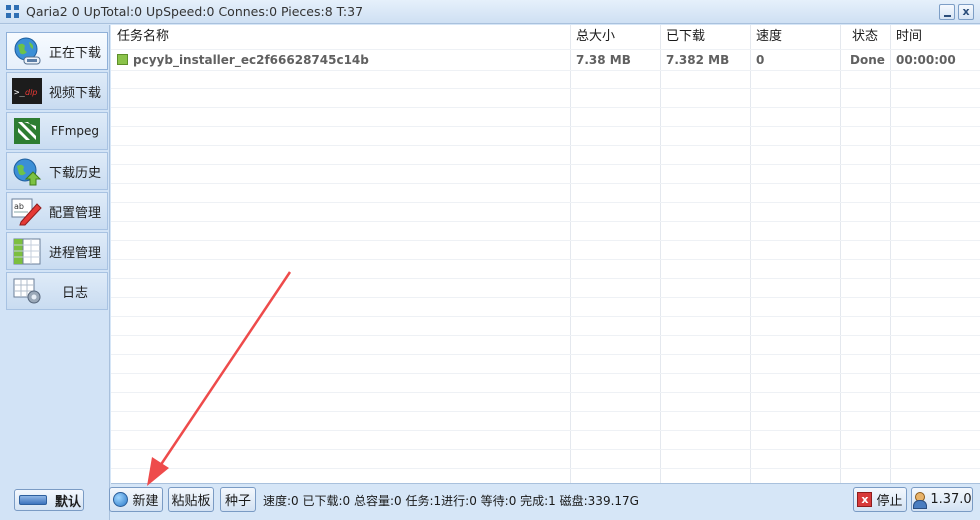 The width and height of the screenshot is (980, 520). What do you see at coordinates (31, 92) in the screenshot?
I see `svg-text: dlp` at bounding box center [31, 92].